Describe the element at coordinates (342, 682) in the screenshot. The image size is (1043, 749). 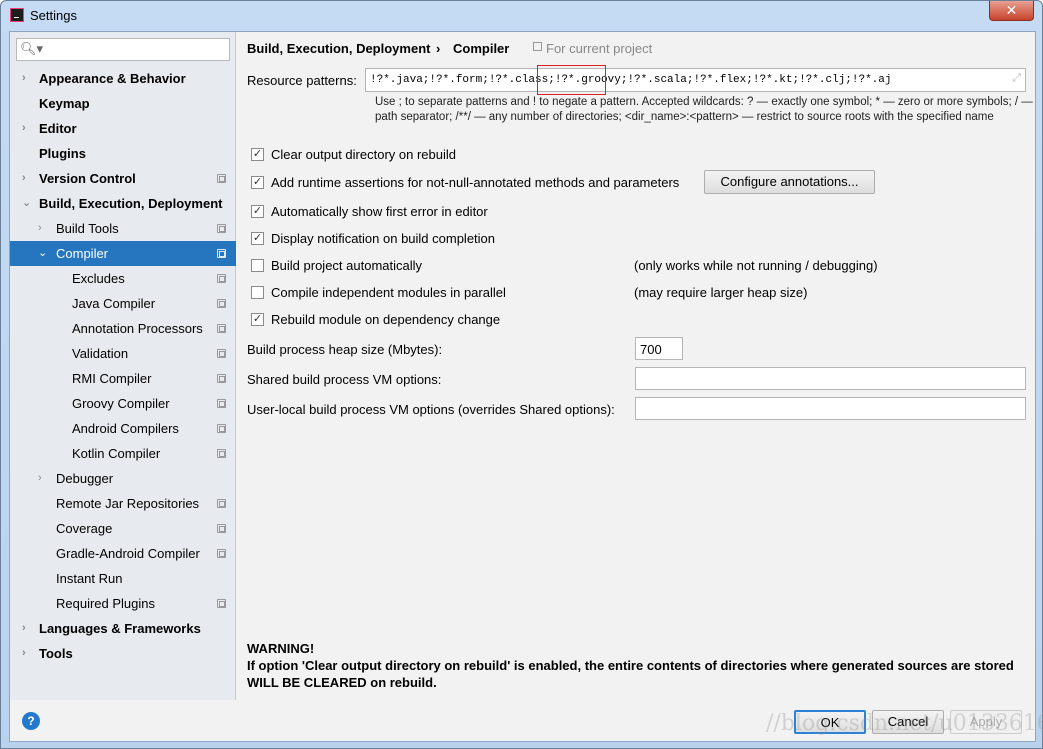
I see `warning-text-2: WILL BE CLEARED on rebuild.` at that location.